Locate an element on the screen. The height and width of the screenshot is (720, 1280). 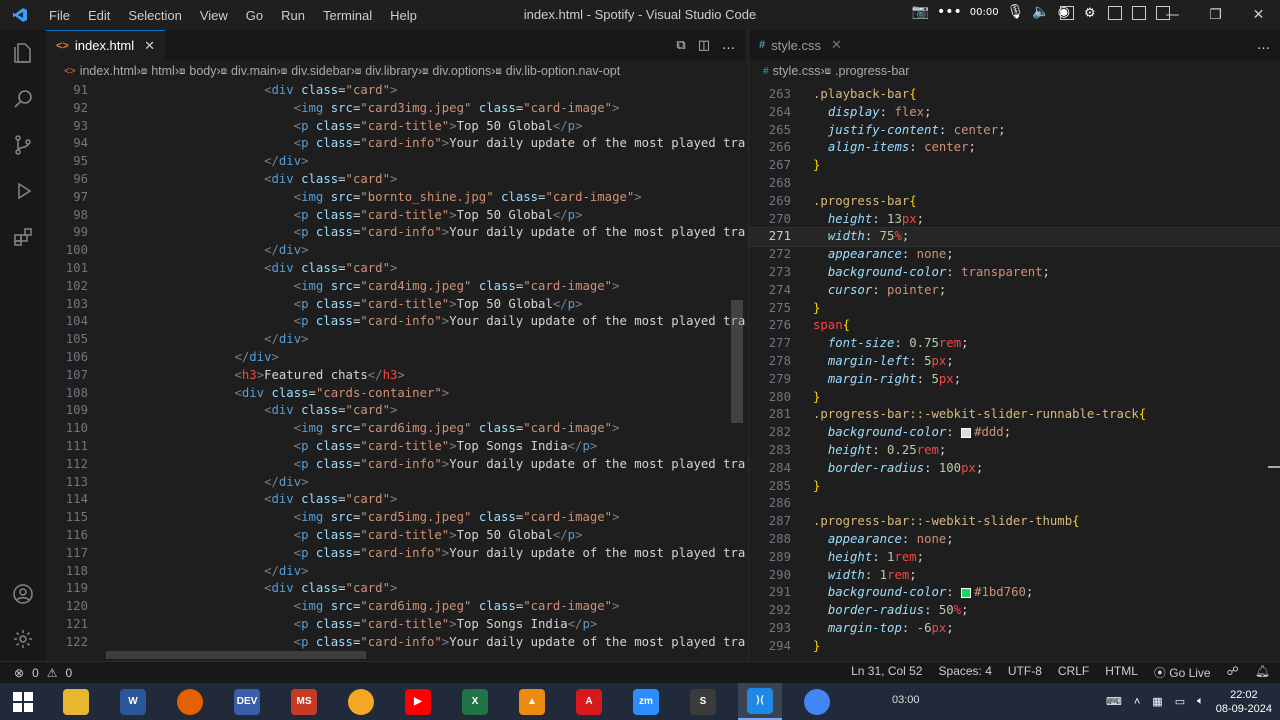
restore-icon: ❐ is located at coordinates (1215, 15).